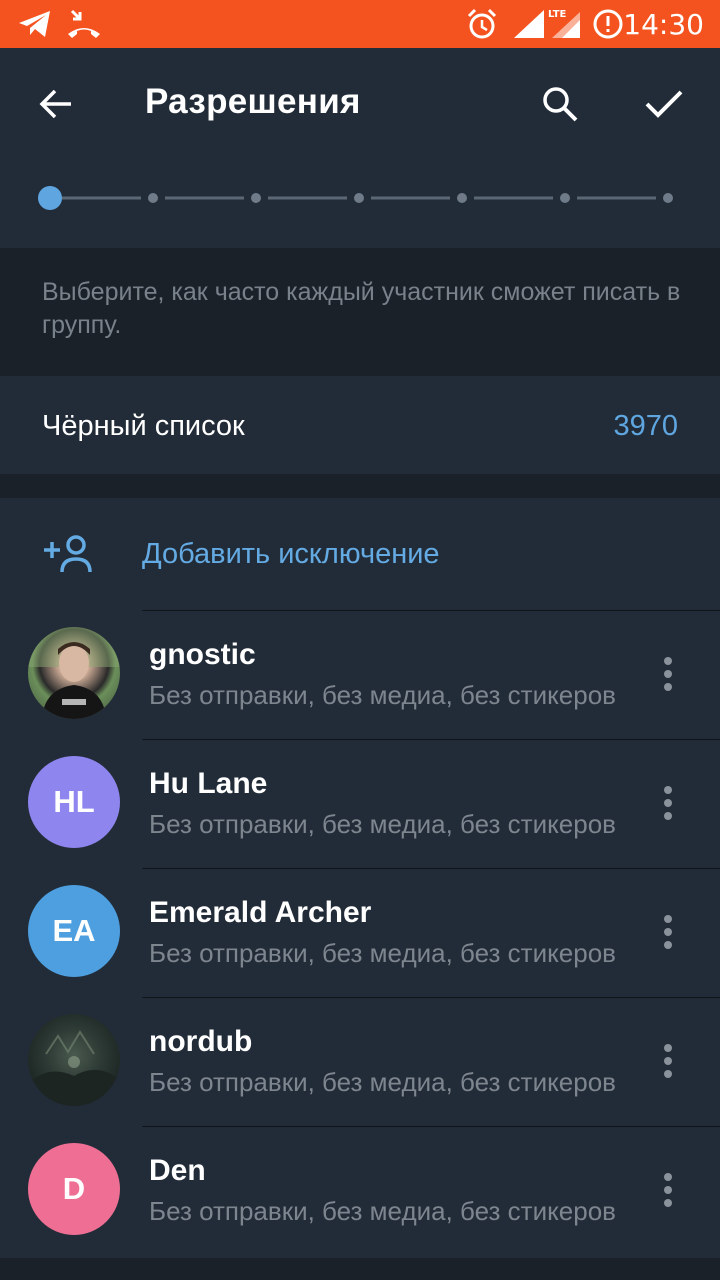  I want to click on user-name: gnostic, so click(202, 654).